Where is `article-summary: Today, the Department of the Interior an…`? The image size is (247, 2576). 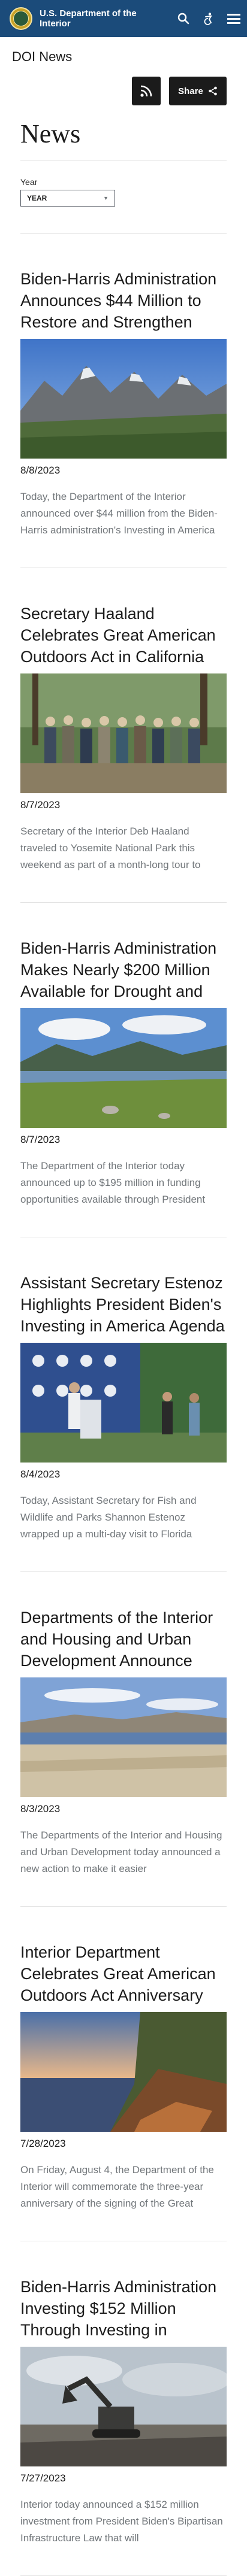 article-summary: Today, the Department of the Interior an… is located at coordinates (119, 513).